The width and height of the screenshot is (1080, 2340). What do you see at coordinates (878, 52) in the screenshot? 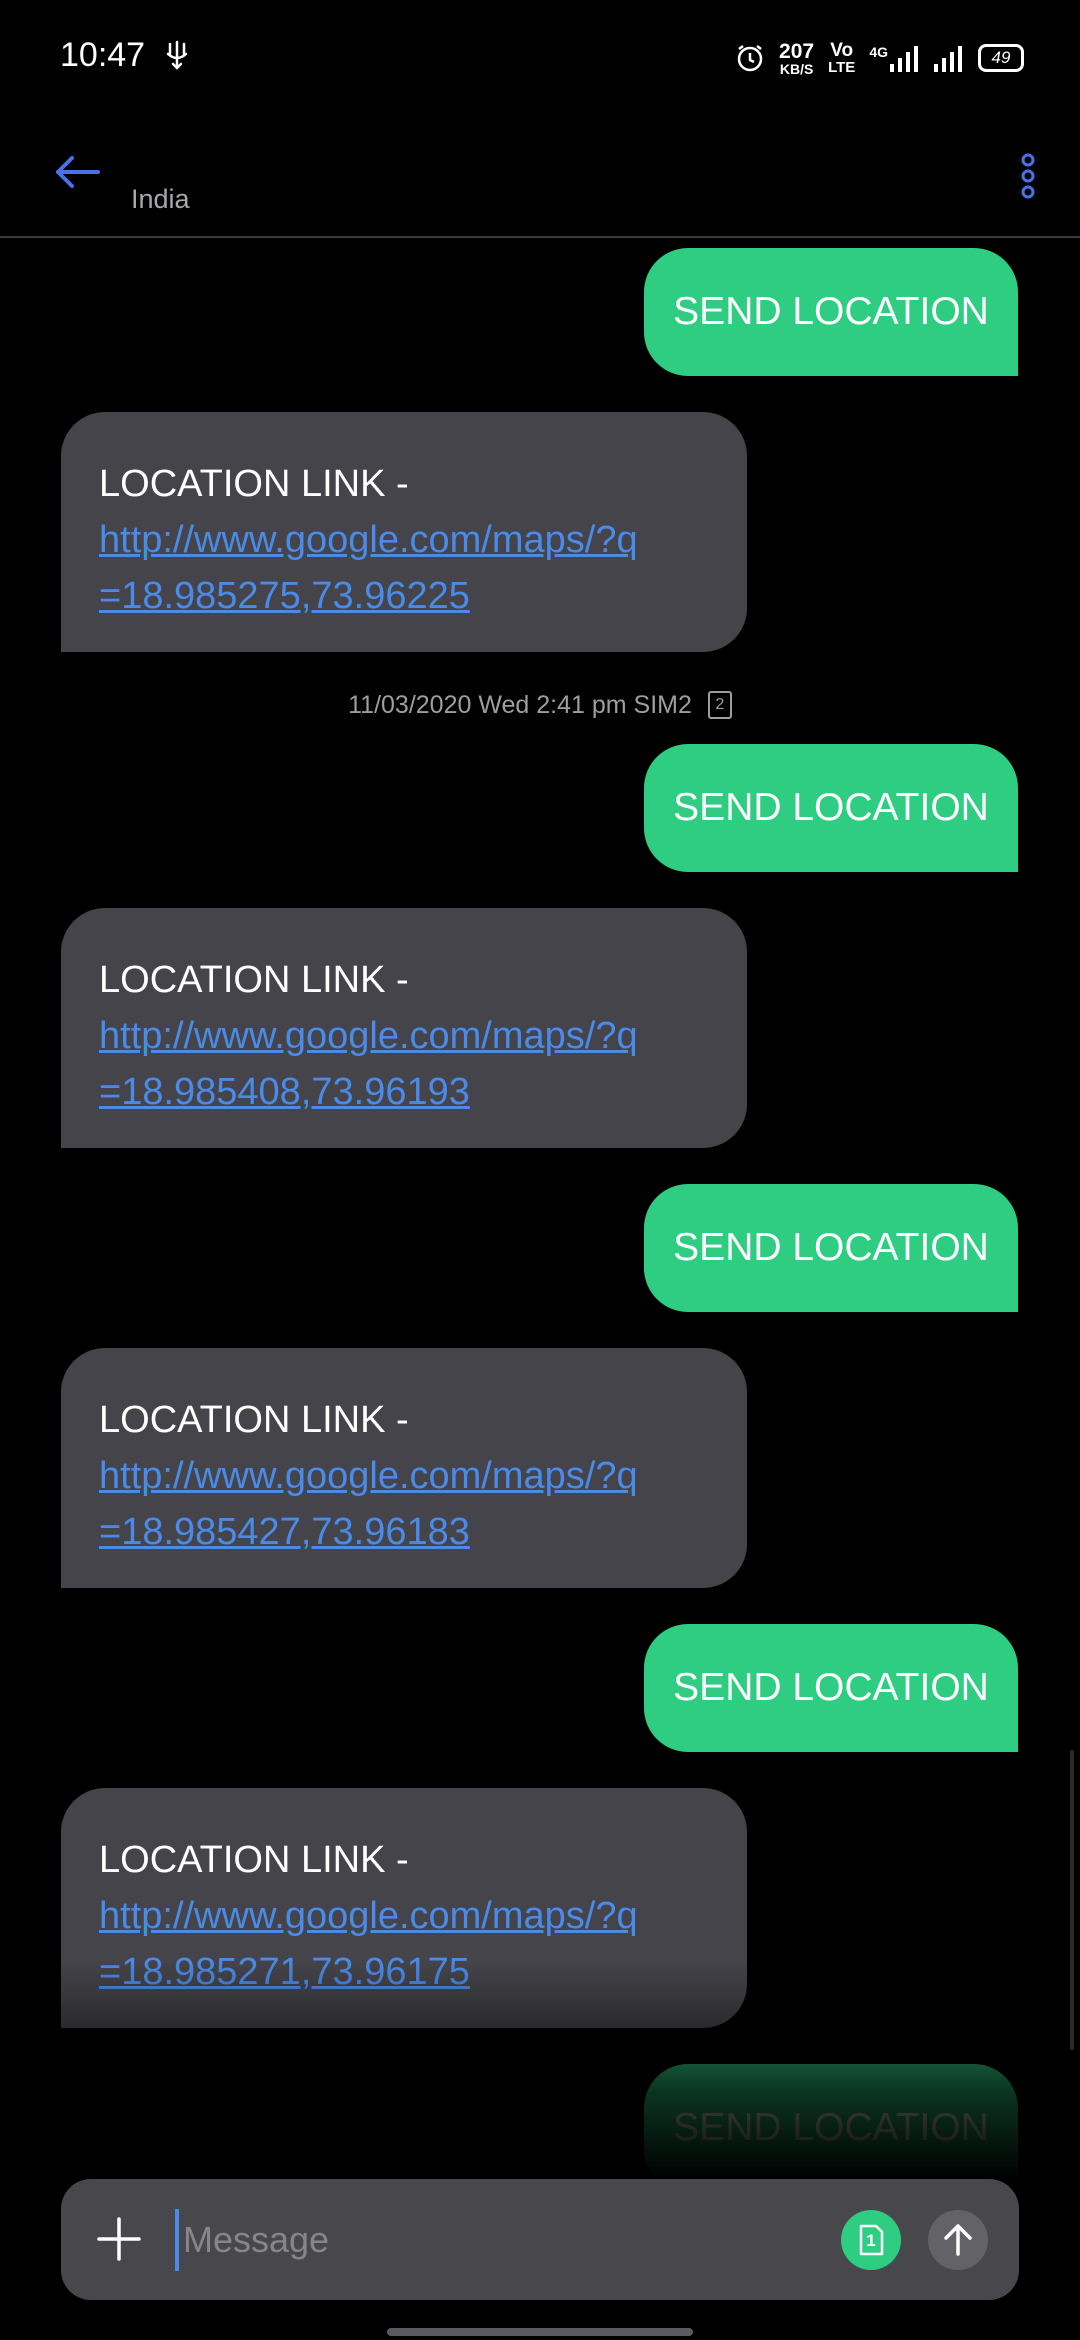
I see `network-type: 4G` at bounding box center [878, 52].